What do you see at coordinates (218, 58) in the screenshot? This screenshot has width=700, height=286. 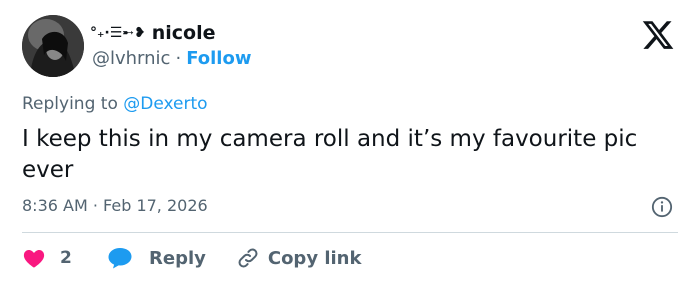 I see `follow-button: Follow` at bounding box center [218, 58].